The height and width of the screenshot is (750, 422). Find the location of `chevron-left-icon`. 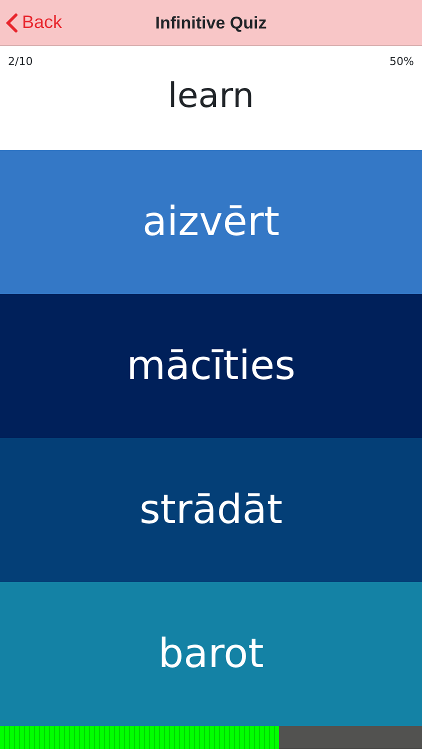

chevron-left-icon is located at coordinates (12, 22).